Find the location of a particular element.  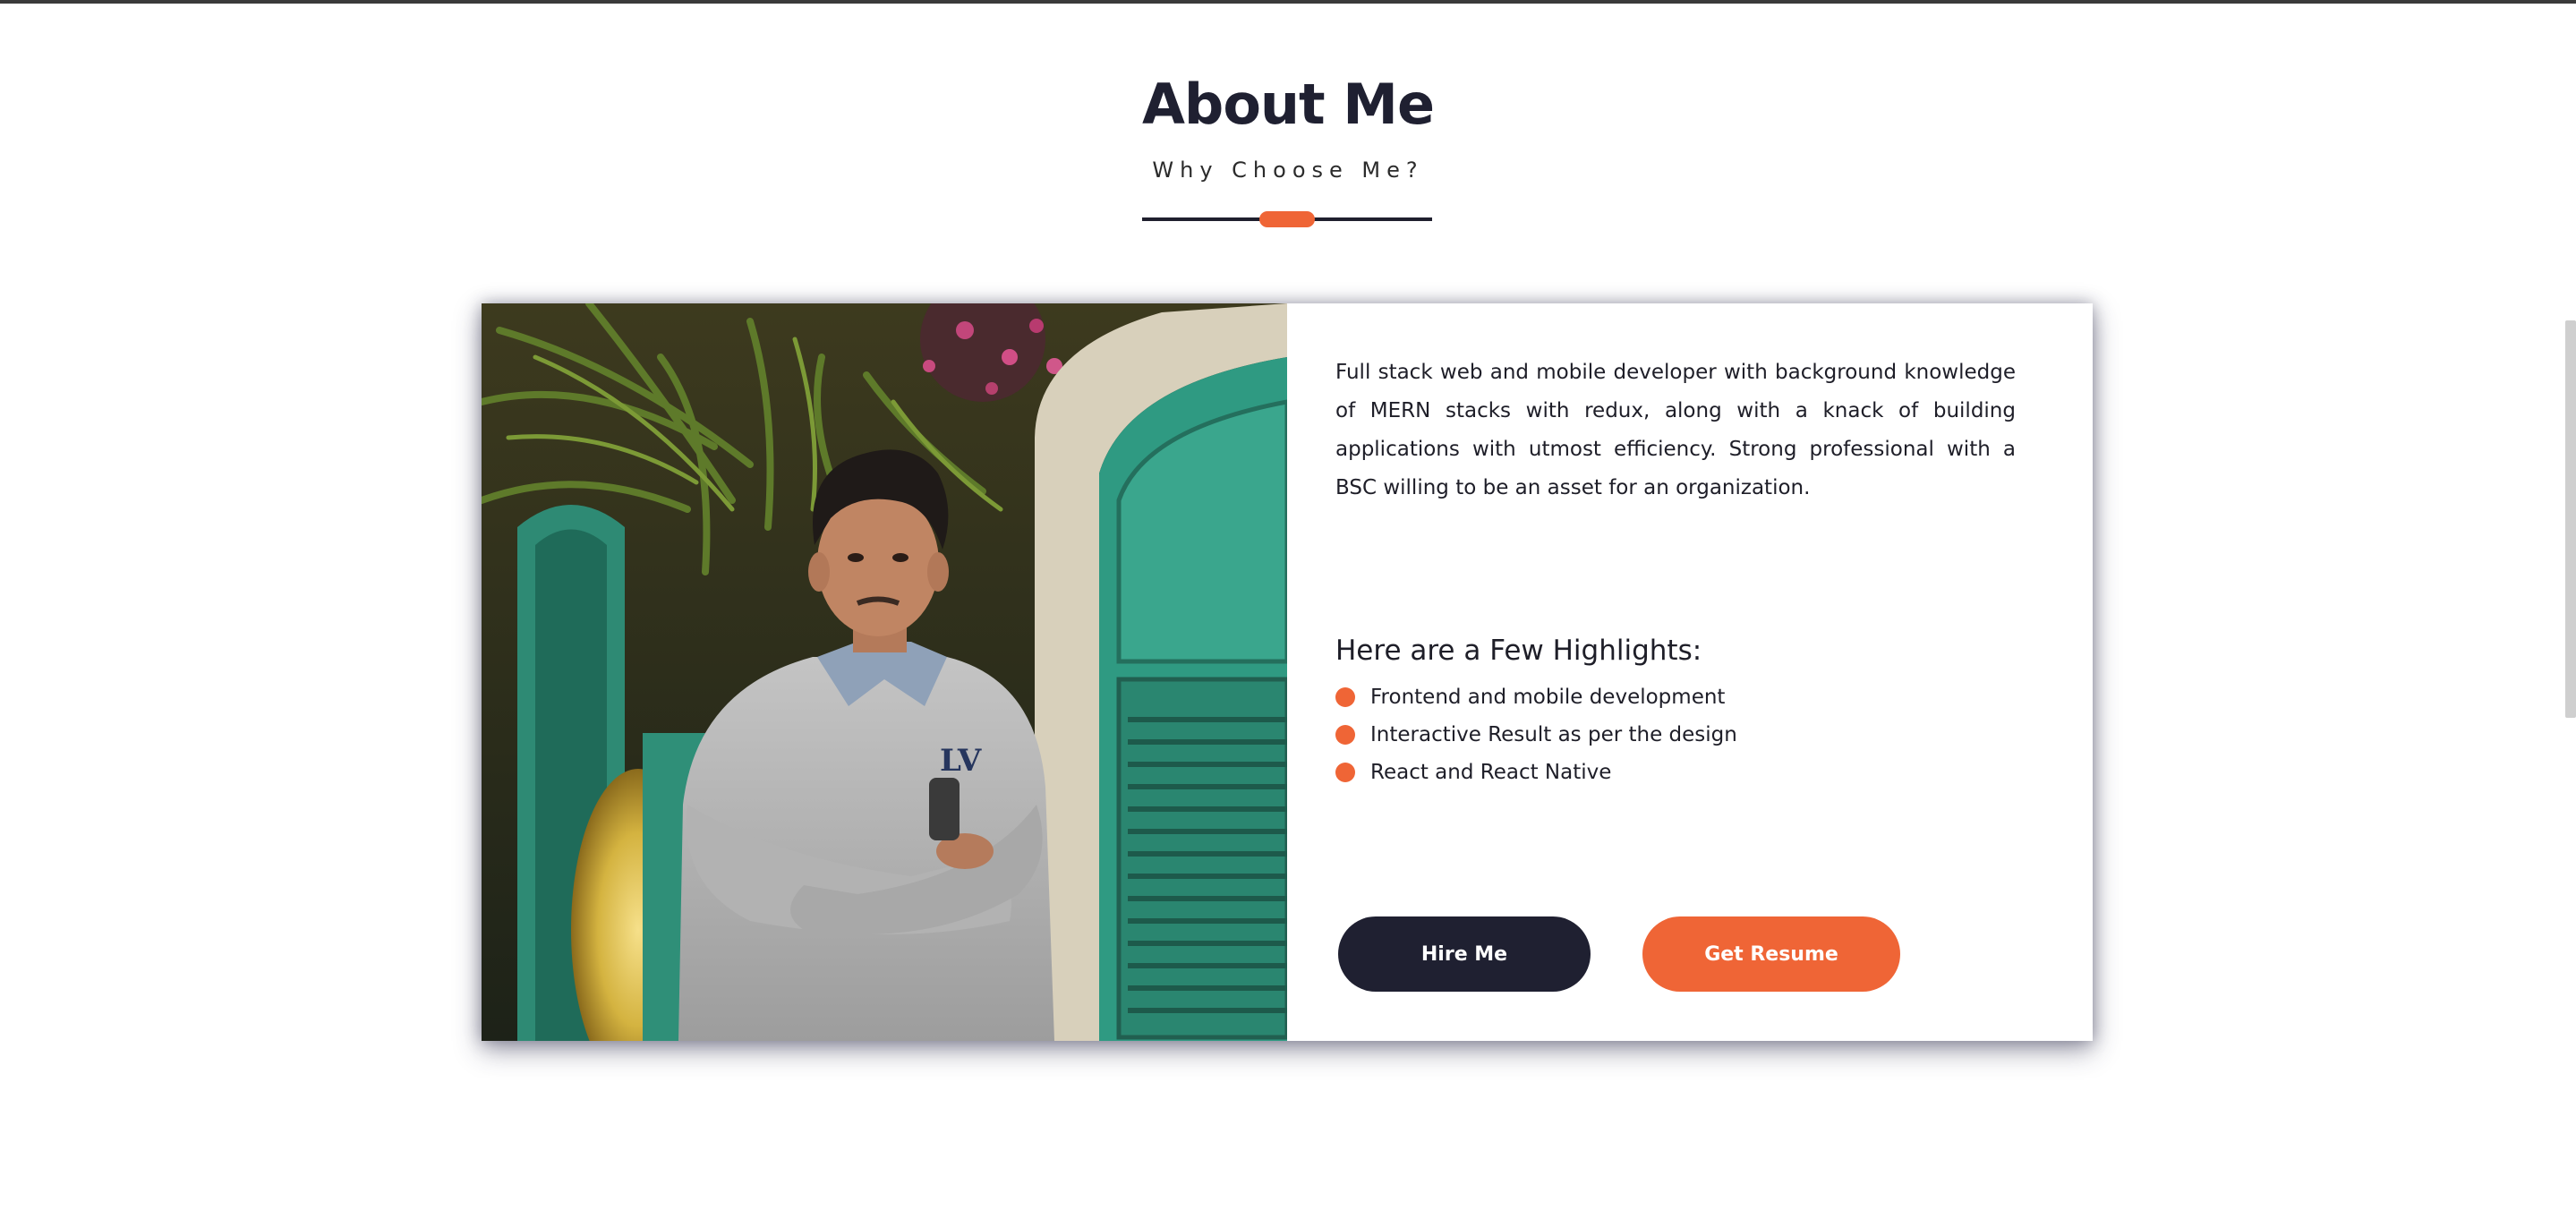

highlight-text: Frontend and mobile development is located at coordinates (1548, 697).